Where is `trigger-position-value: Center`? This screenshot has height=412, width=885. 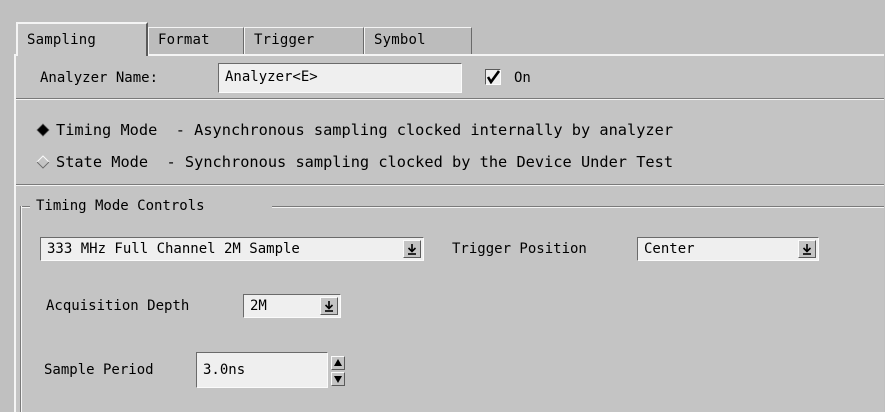
trigger-position-value: Center is located at coordinates (669, 249).